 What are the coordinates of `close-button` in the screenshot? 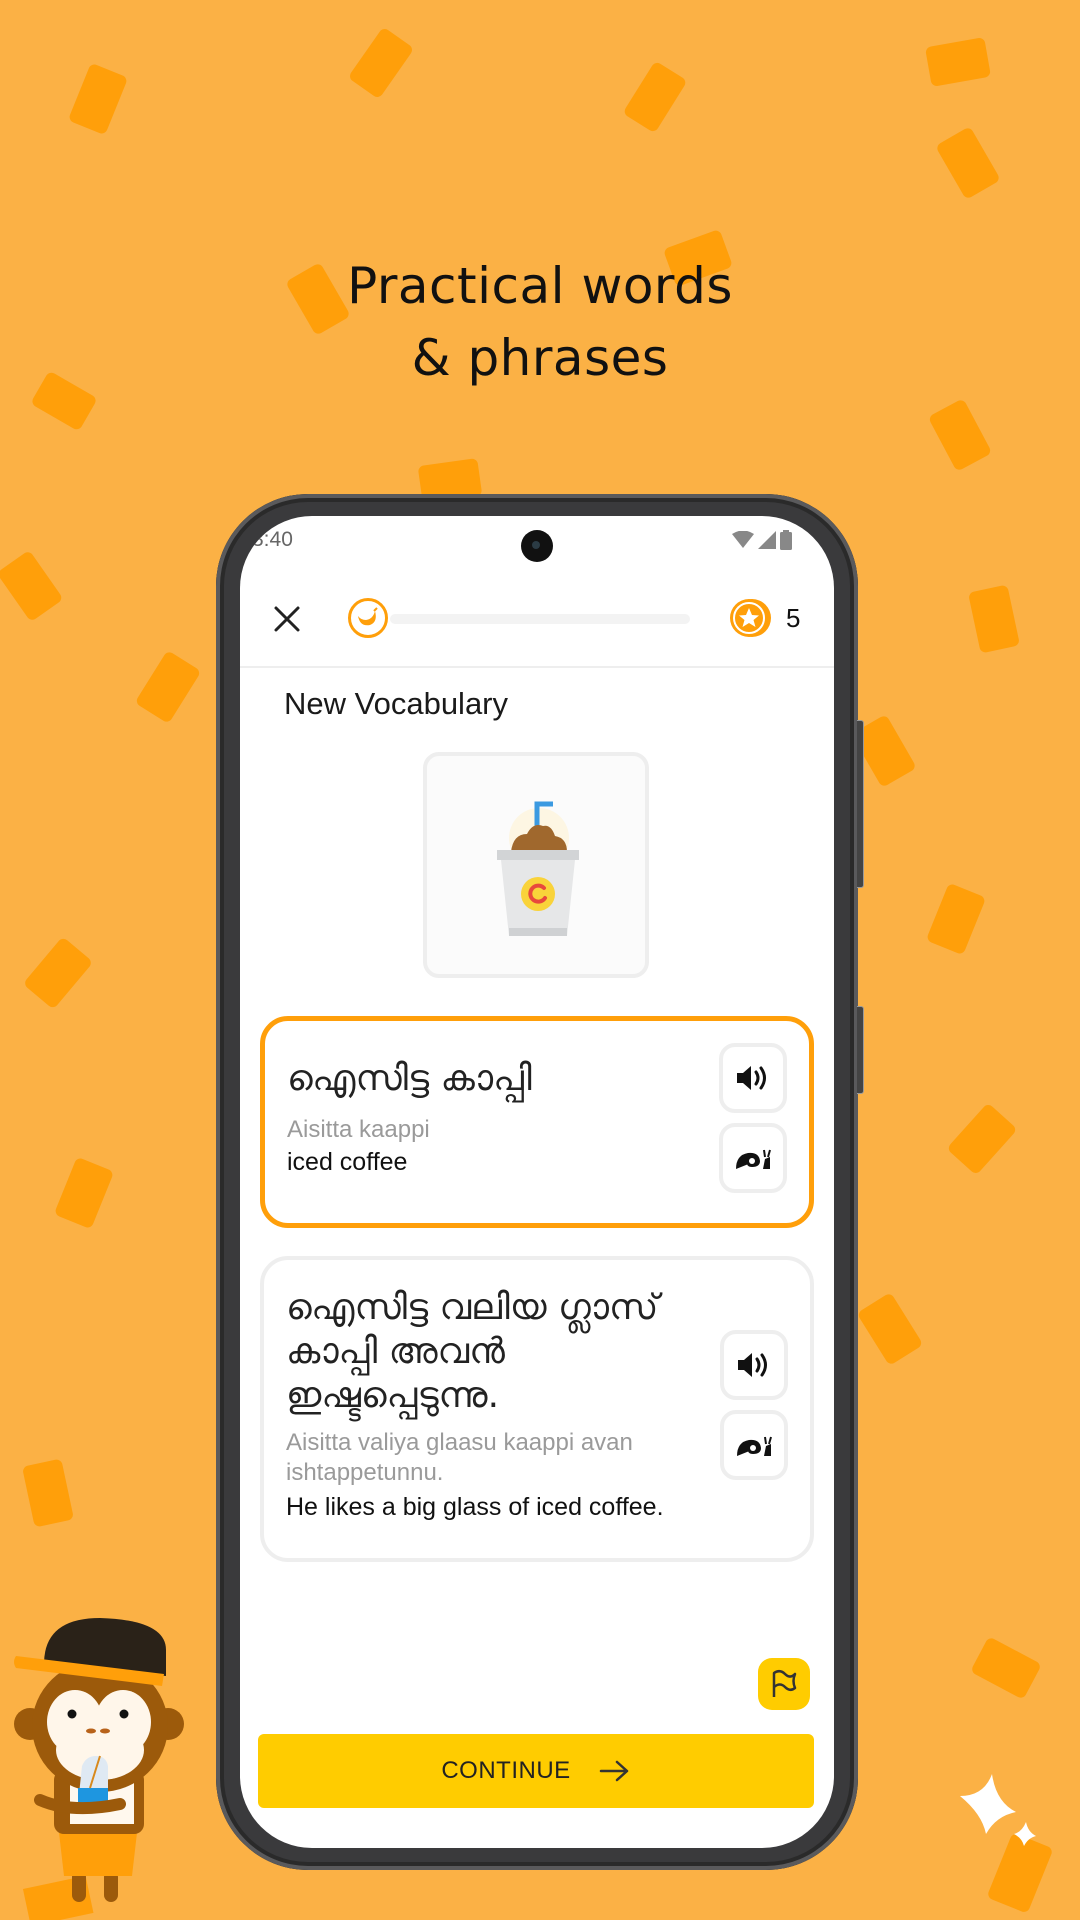 It's located at (287, 619).